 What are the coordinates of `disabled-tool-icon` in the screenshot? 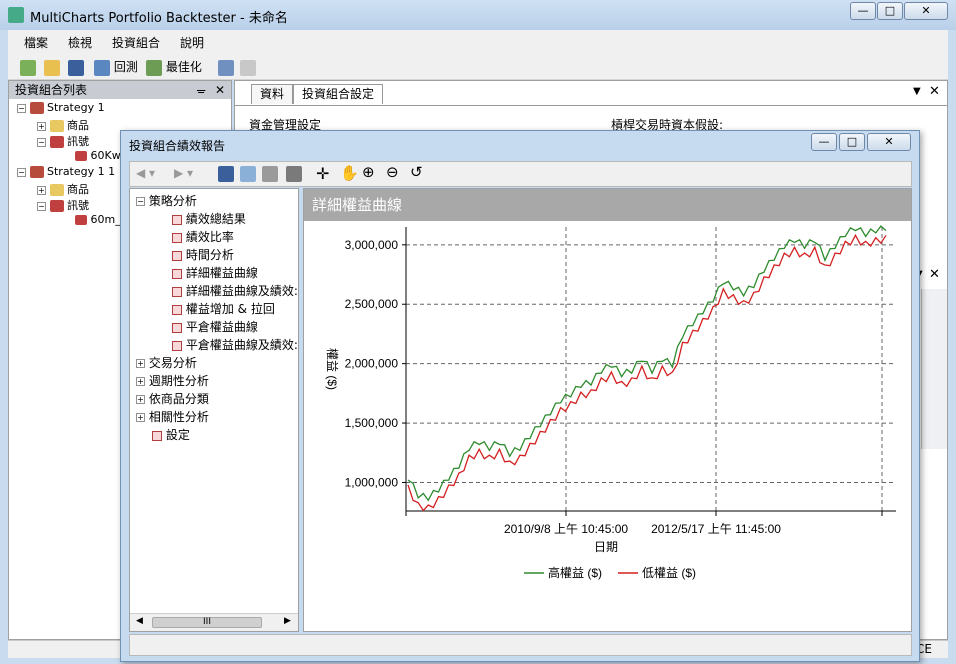 It's located at (248, 67).